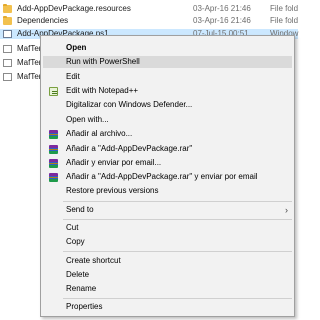  What do you see at coordinates (53, 91) in the screenshot?
I see `notepad-plus-plus-icon` at bounding box center [53, 91].